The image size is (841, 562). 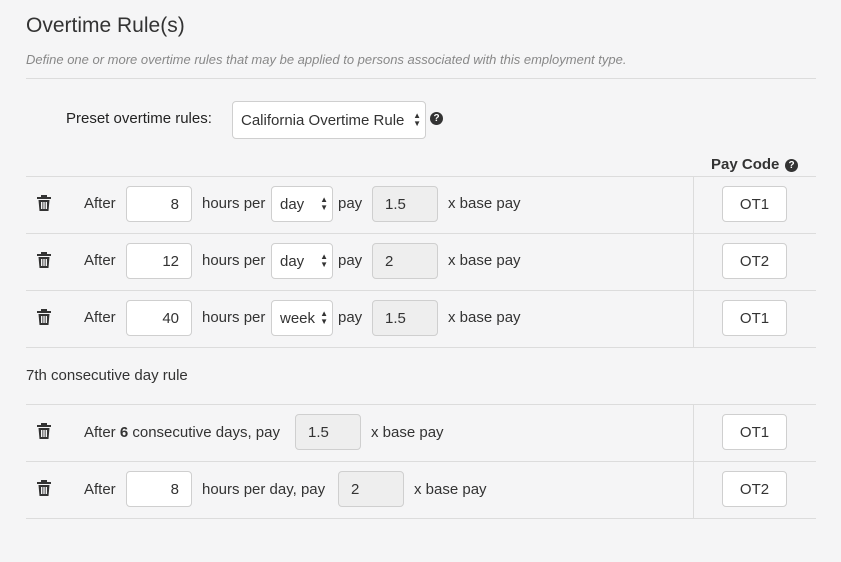 I want to click on hours-value: 12, so click(x=170, y=261).